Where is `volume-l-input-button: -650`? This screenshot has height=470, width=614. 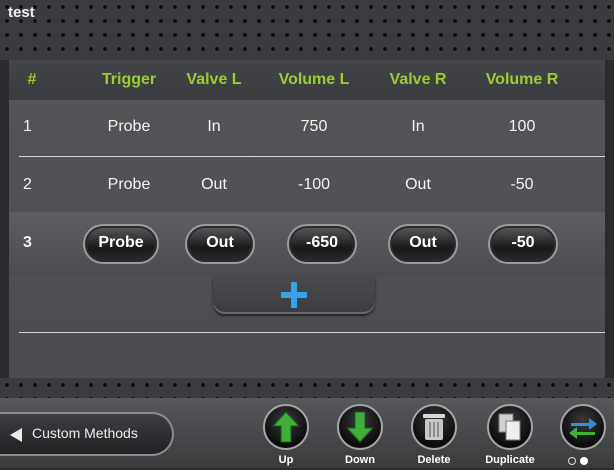 volume-l-input-button: -650 is located at coordinates (322, 244).